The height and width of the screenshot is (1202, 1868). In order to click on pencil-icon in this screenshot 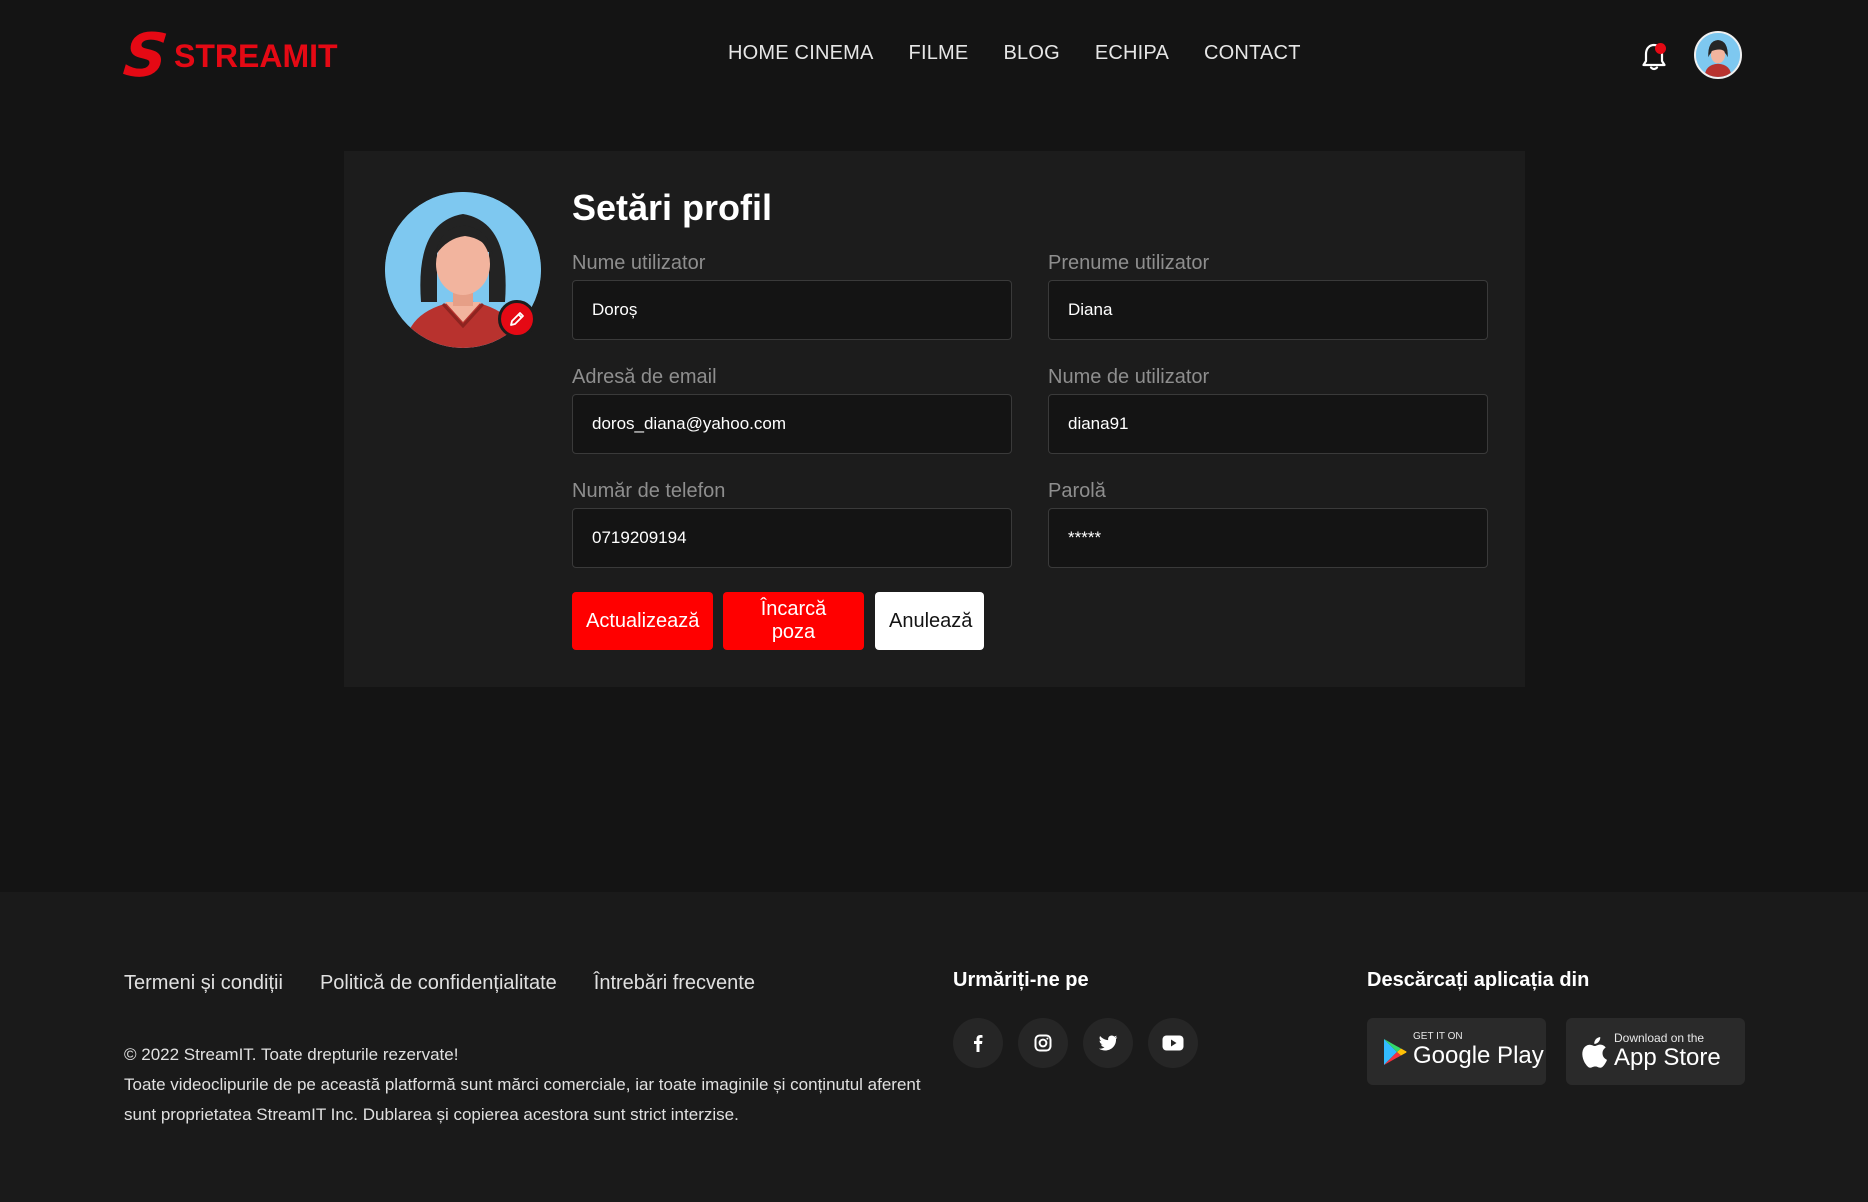, I will do `click(517, 319)`.